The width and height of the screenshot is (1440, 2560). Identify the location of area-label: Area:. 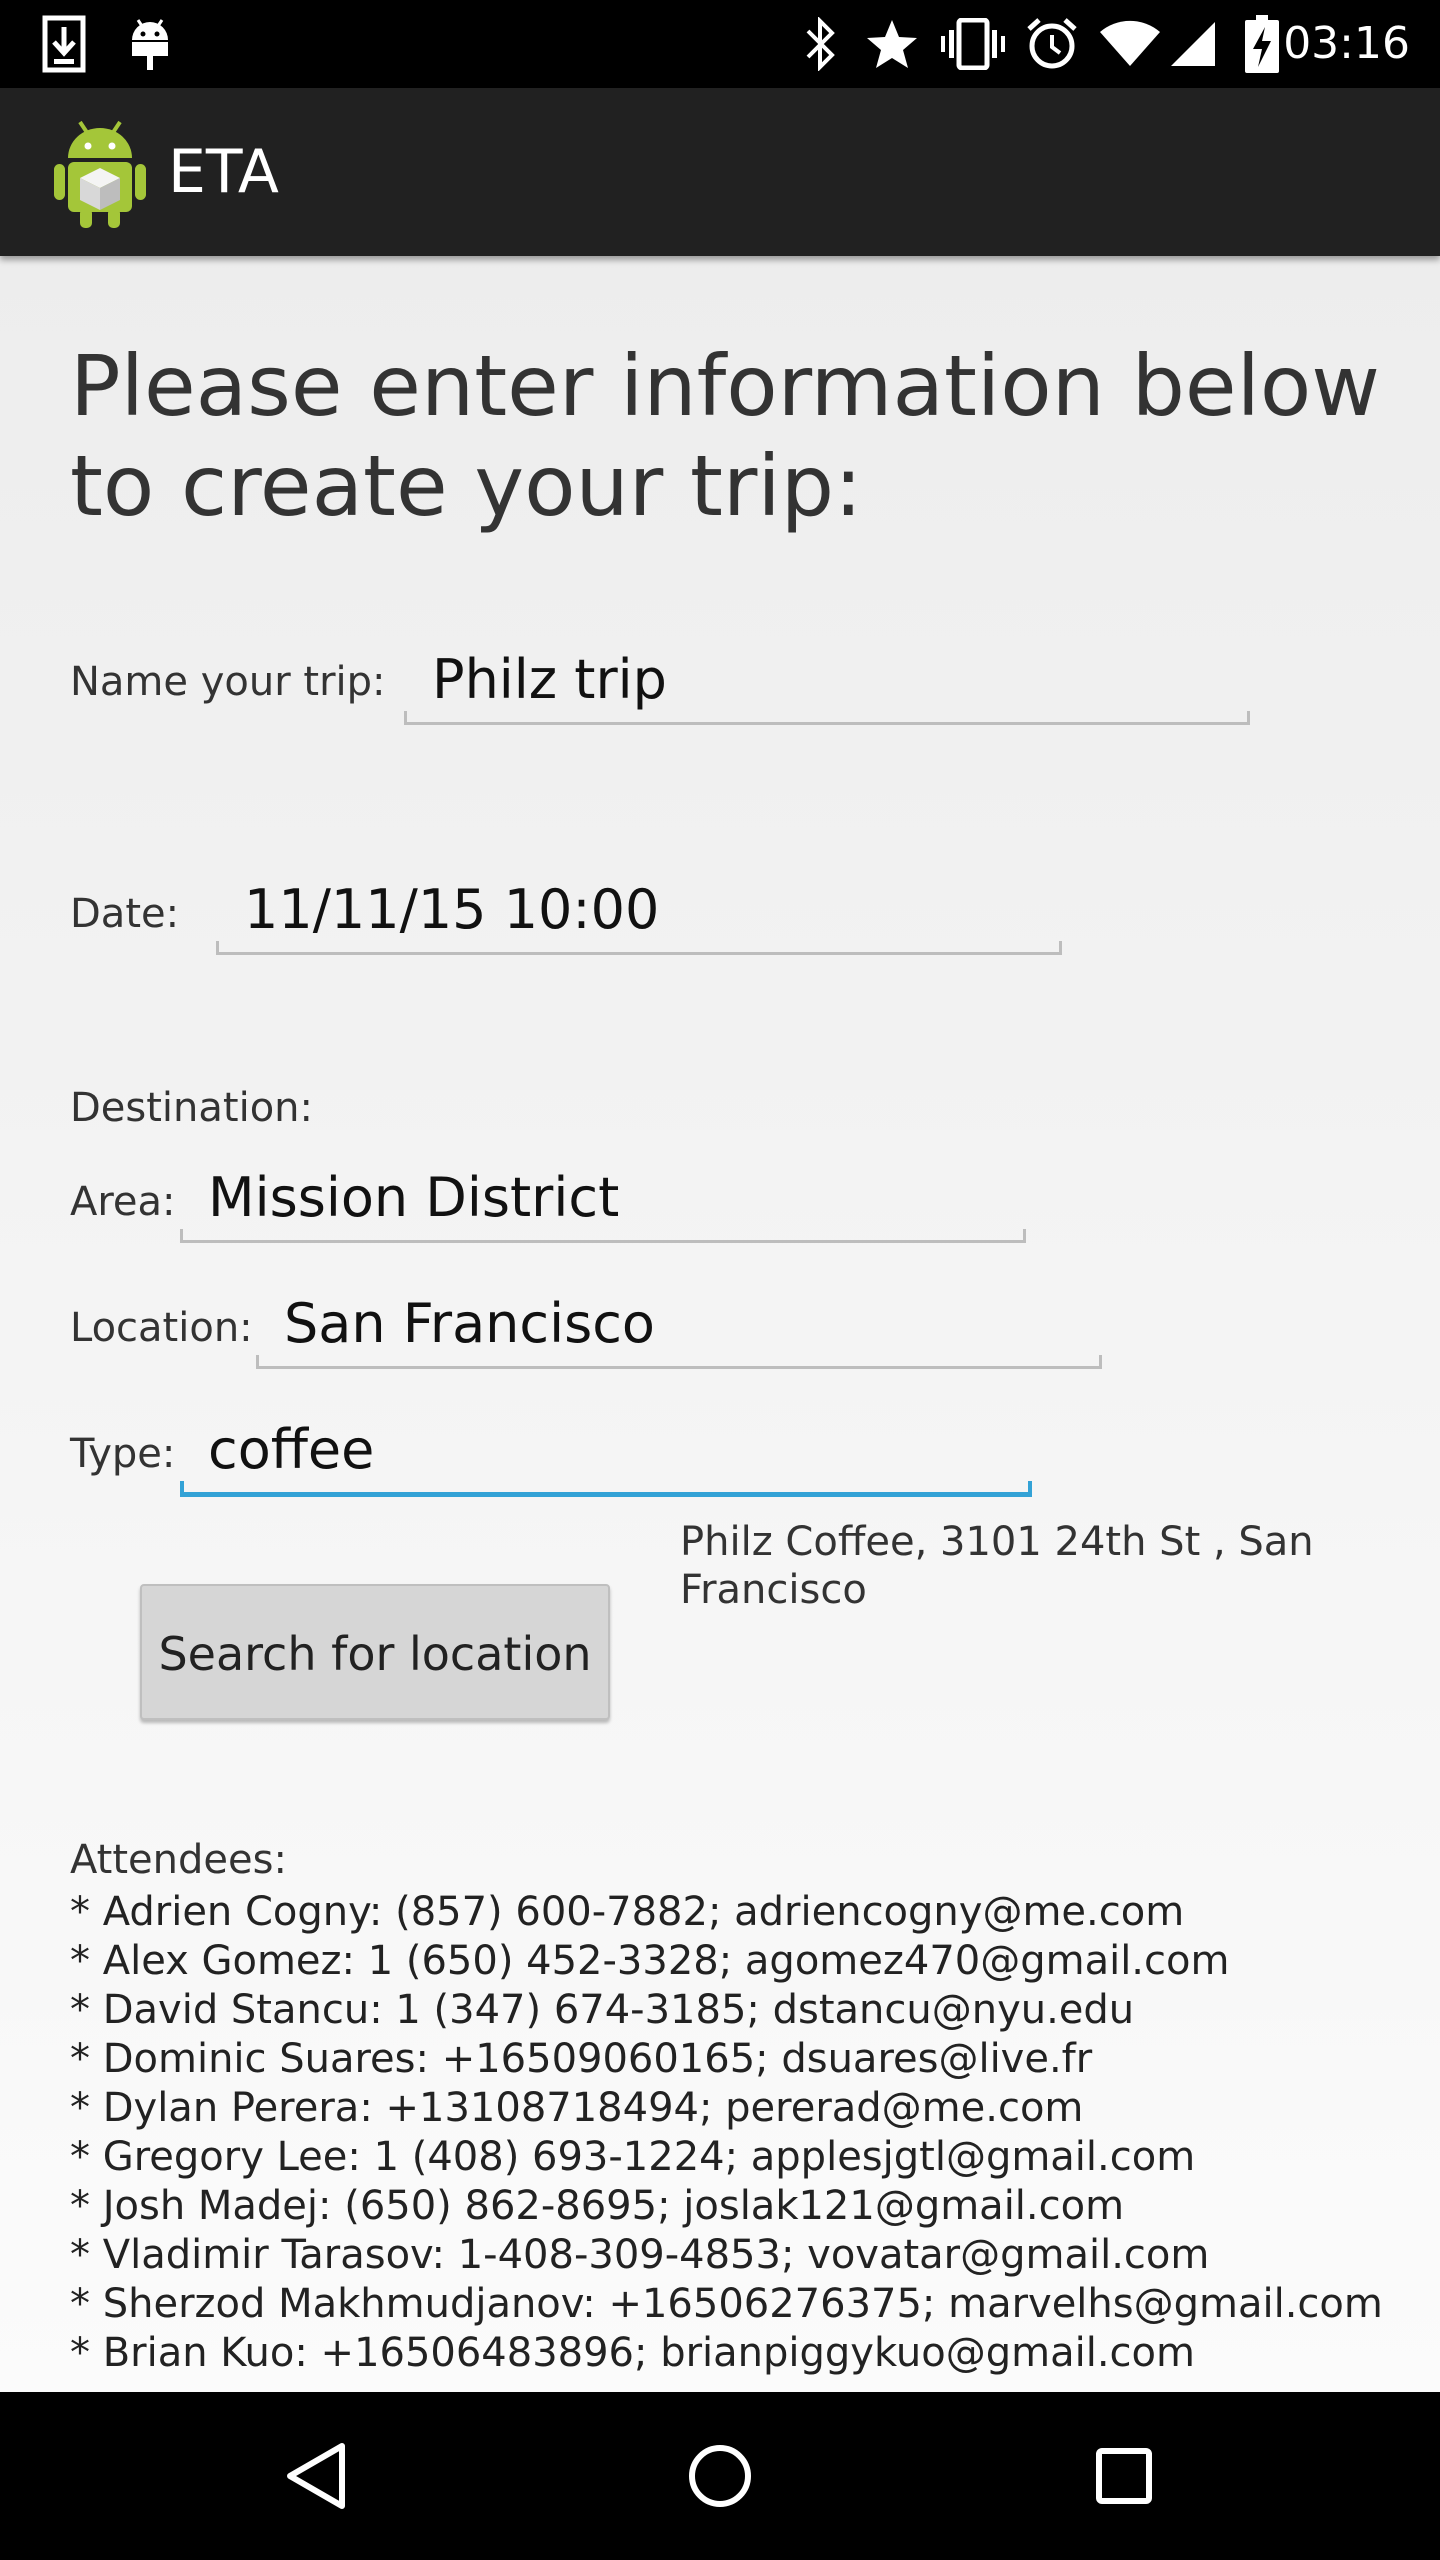
(123, 1202).